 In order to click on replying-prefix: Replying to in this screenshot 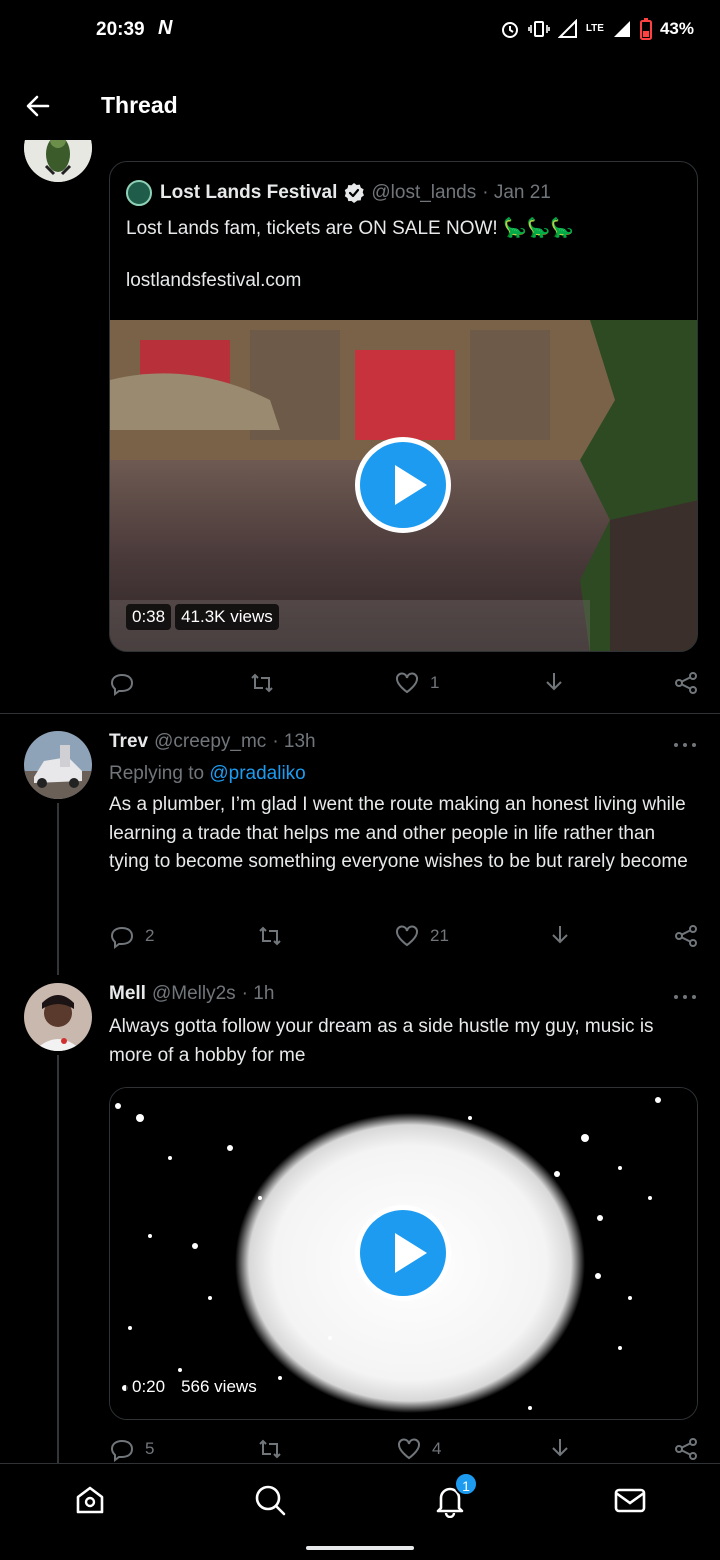, I will do `click(159, 773)`.